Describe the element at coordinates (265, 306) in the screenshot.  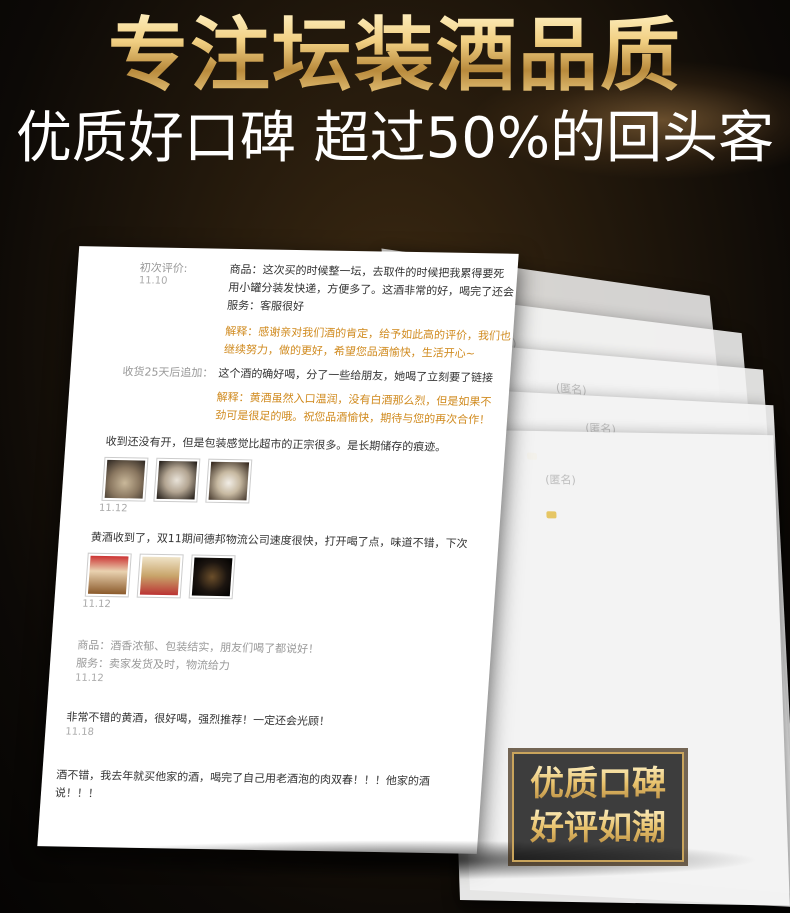
I see `review-service: 服务：客服很好` at that location.